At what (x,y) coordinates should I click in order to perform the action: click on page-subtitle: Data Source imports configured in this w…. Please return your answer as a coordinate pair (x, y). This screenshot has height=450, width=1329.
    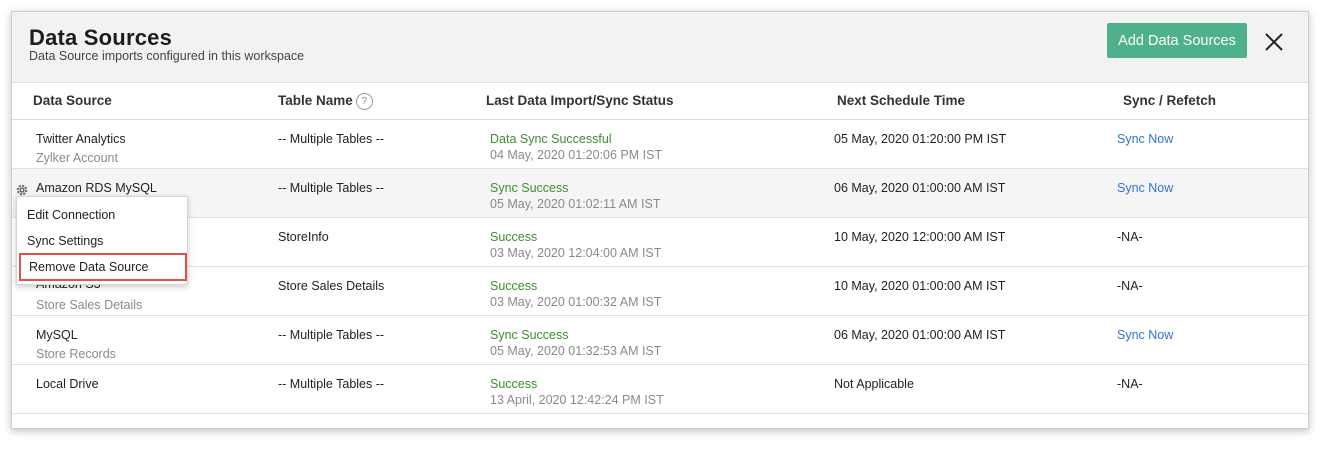
    Looking at the image, I should click on (167, 56).